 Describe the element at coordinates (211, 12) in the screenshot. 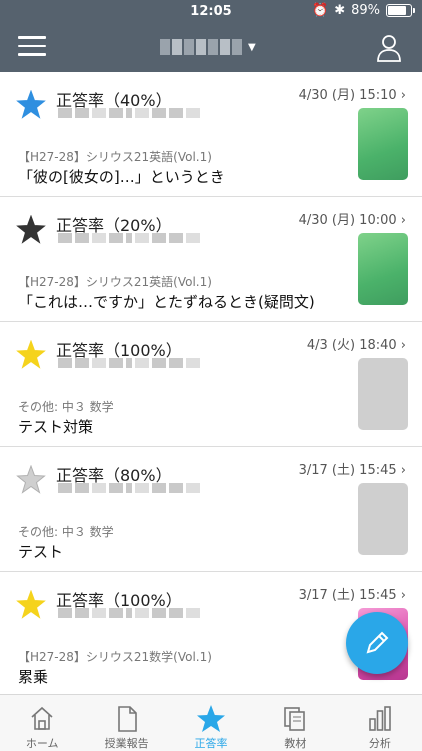

I see `status-bar: 12:05 ⏰ ✱ 89%` at that location.